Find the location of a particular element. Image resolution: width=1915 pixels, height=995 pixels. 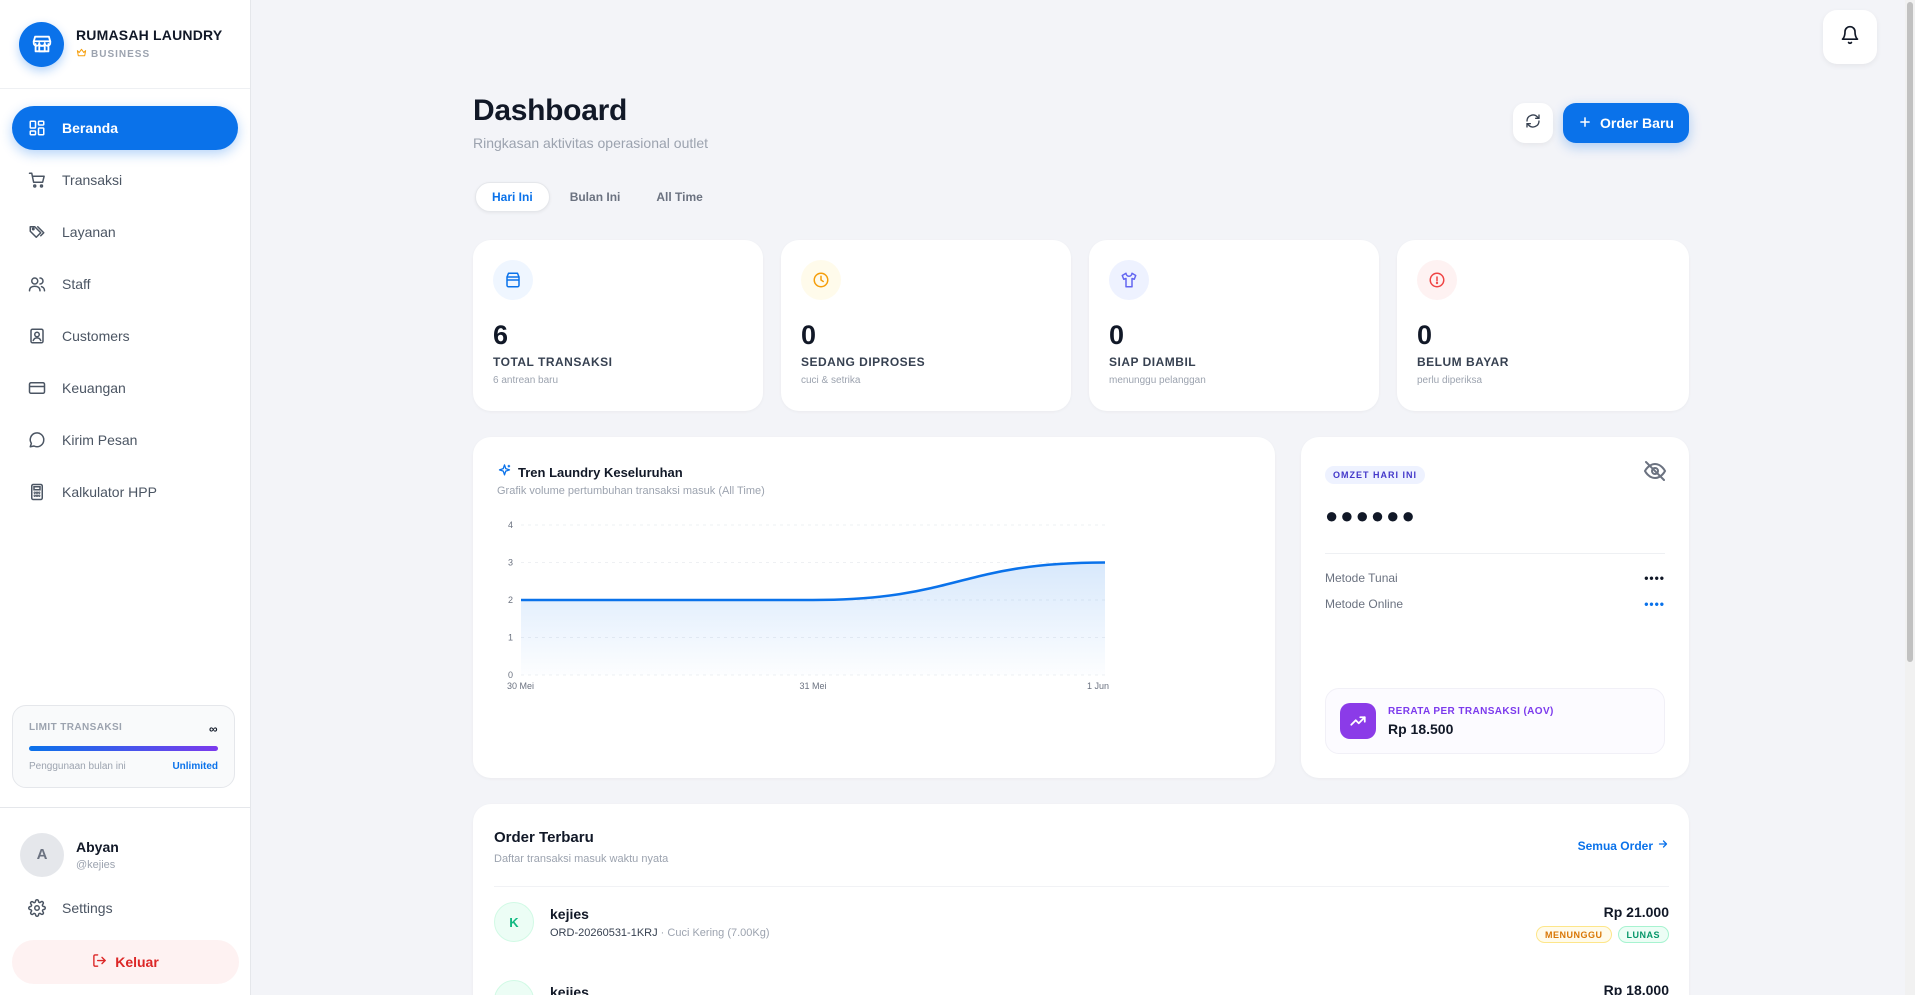

logout-label: Keluar is located at coordinates (137, 962).